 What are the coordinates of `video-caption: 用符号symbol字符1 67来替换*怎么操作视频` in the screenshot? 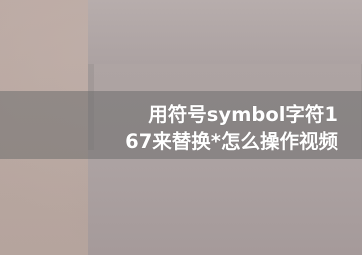 It's located at (231, 128).